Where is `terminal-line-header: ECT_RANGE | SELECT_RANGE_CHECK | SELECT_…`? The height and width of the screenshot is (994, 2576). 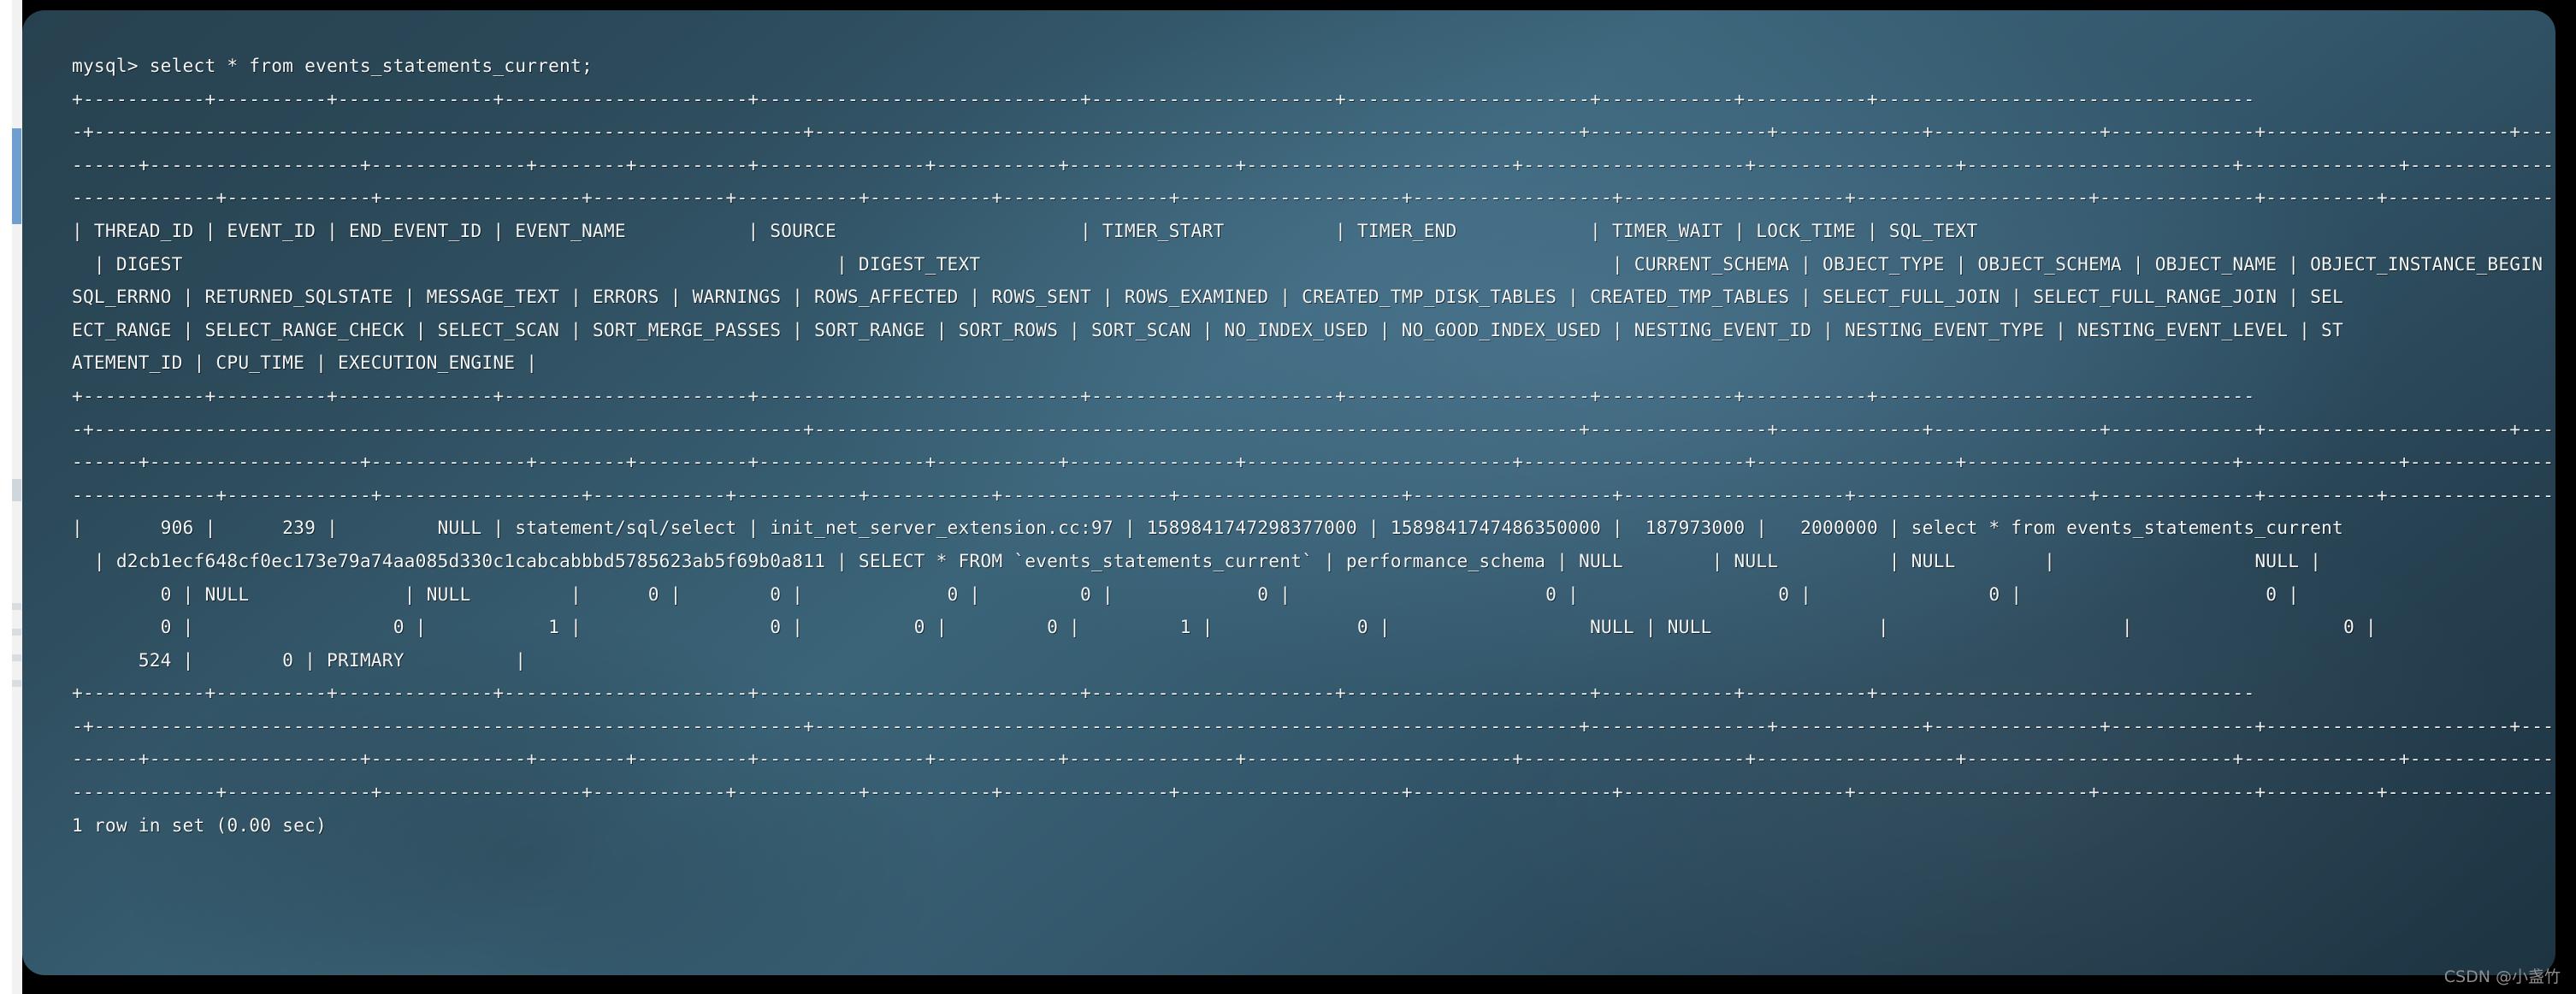 terminal-line-header: ECT_RANGE | SELECT_RANGE_CHECK | SELECT_… is located at coordinates (1207, 329).